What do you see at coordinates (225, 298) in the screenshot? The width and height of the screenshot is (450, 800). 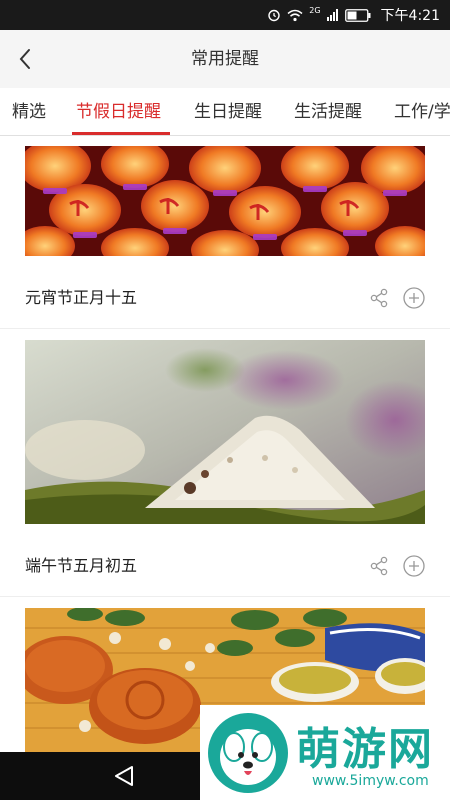 I see `reminder-card-row: 元宵节正月十五` at bounding box center [225, 298].